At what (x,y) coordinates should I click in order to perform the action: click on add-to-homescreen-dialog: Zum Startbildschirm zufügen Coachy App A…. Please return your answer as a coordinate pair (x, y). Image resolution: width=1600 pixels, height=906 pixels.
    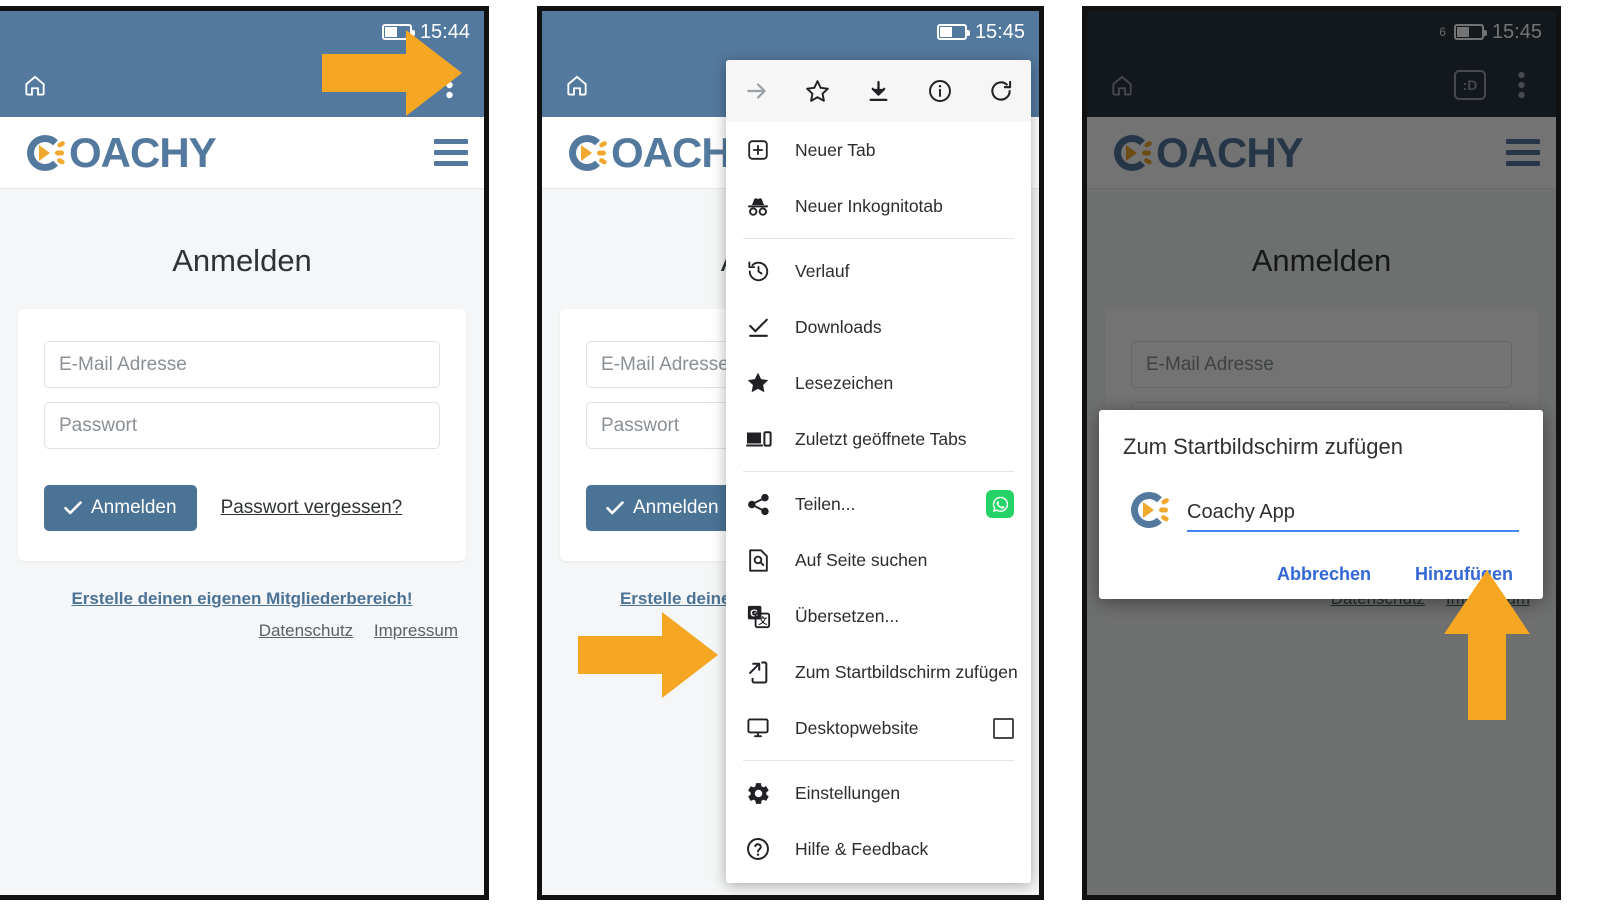
    Looking at the image, I should click on (1321, 504).